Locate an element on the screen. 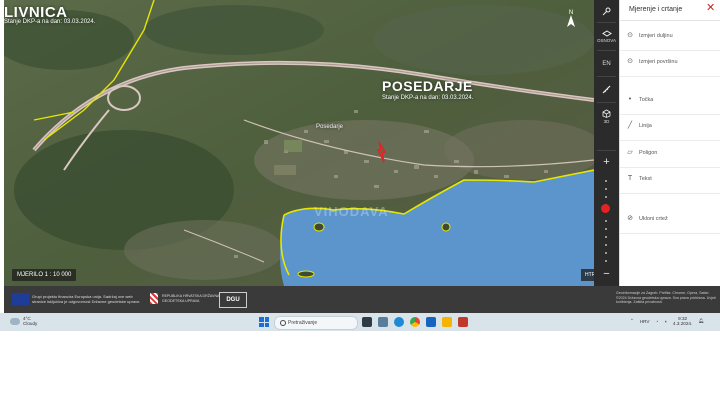  cube-icon is located at coordinates (606, 113).